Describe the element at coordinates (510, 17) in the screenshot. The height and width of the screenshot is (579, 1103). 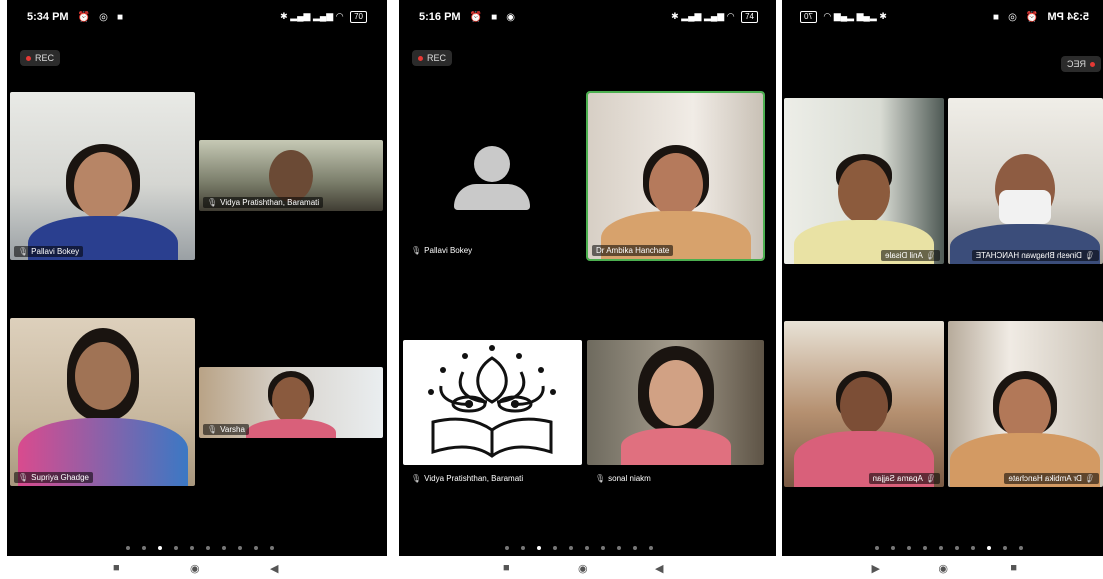
I see `app-icon: ◉` at that location.